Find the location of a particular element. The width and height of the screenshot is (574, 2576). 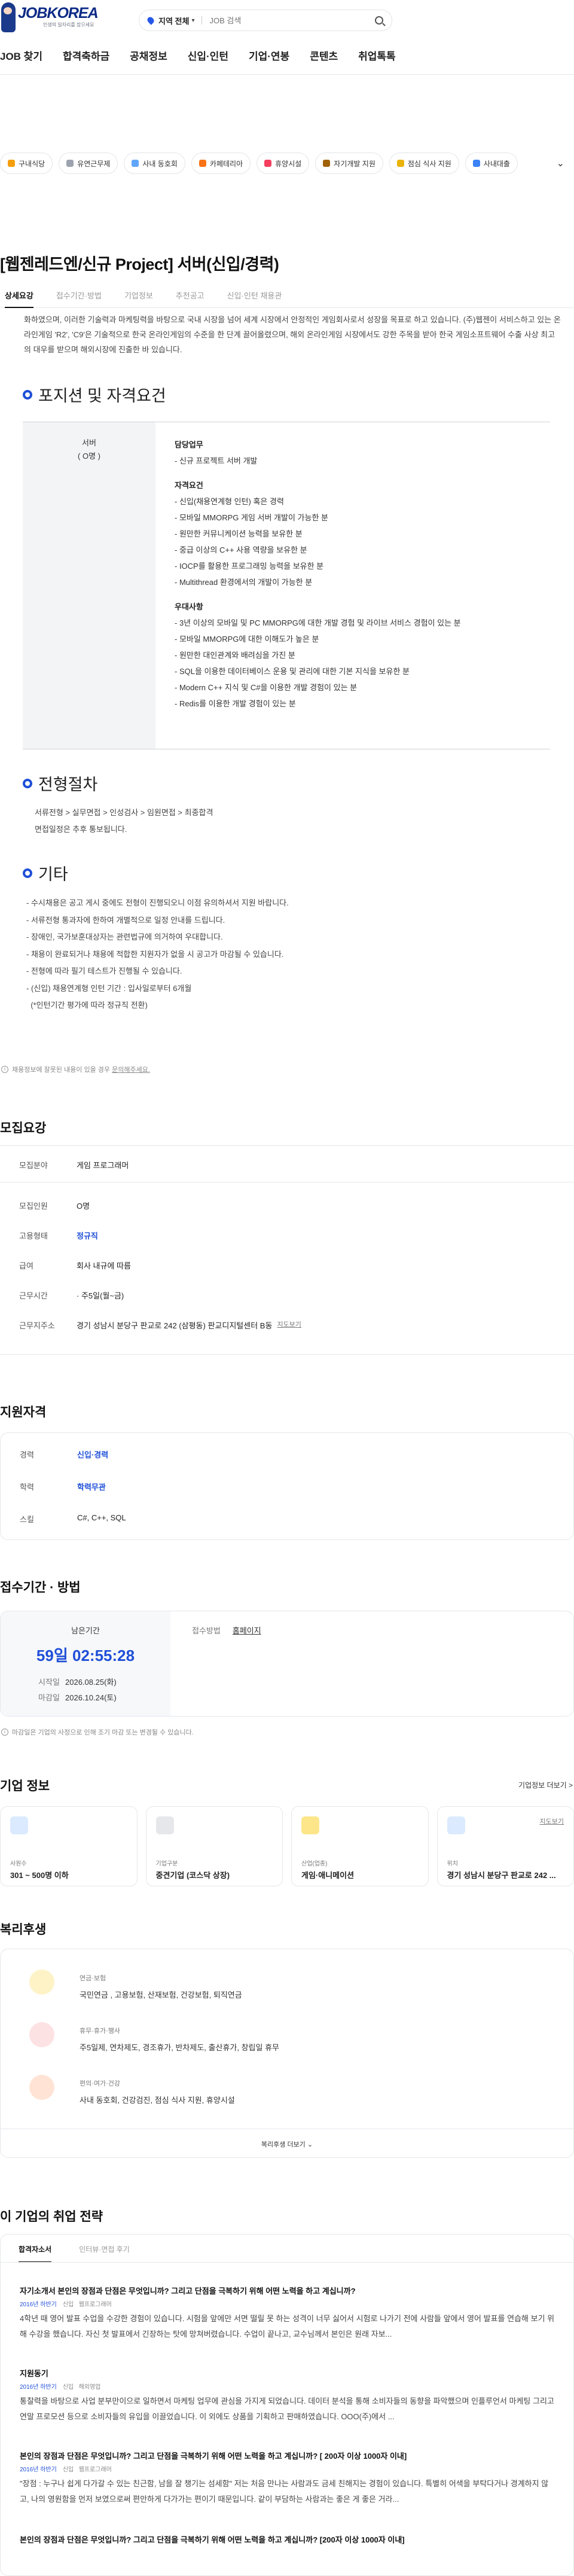

tab-recommended: 추천공고 is located at coordinates (190, 296).